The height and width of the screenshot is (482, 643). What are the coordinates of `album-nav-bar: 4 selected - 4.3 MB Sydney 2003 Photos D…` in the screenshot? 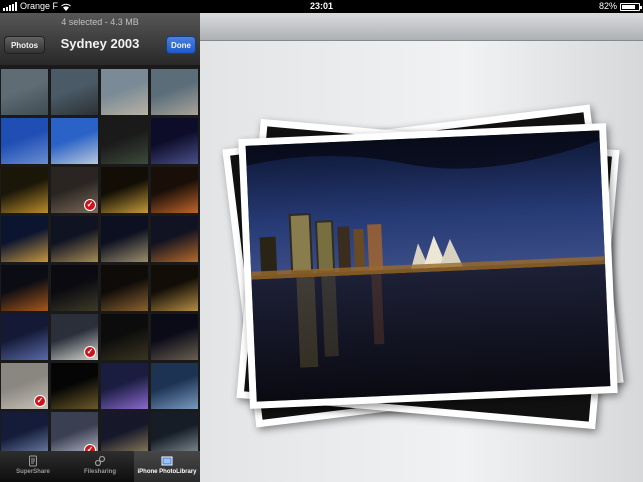 It's located at (100, 39).